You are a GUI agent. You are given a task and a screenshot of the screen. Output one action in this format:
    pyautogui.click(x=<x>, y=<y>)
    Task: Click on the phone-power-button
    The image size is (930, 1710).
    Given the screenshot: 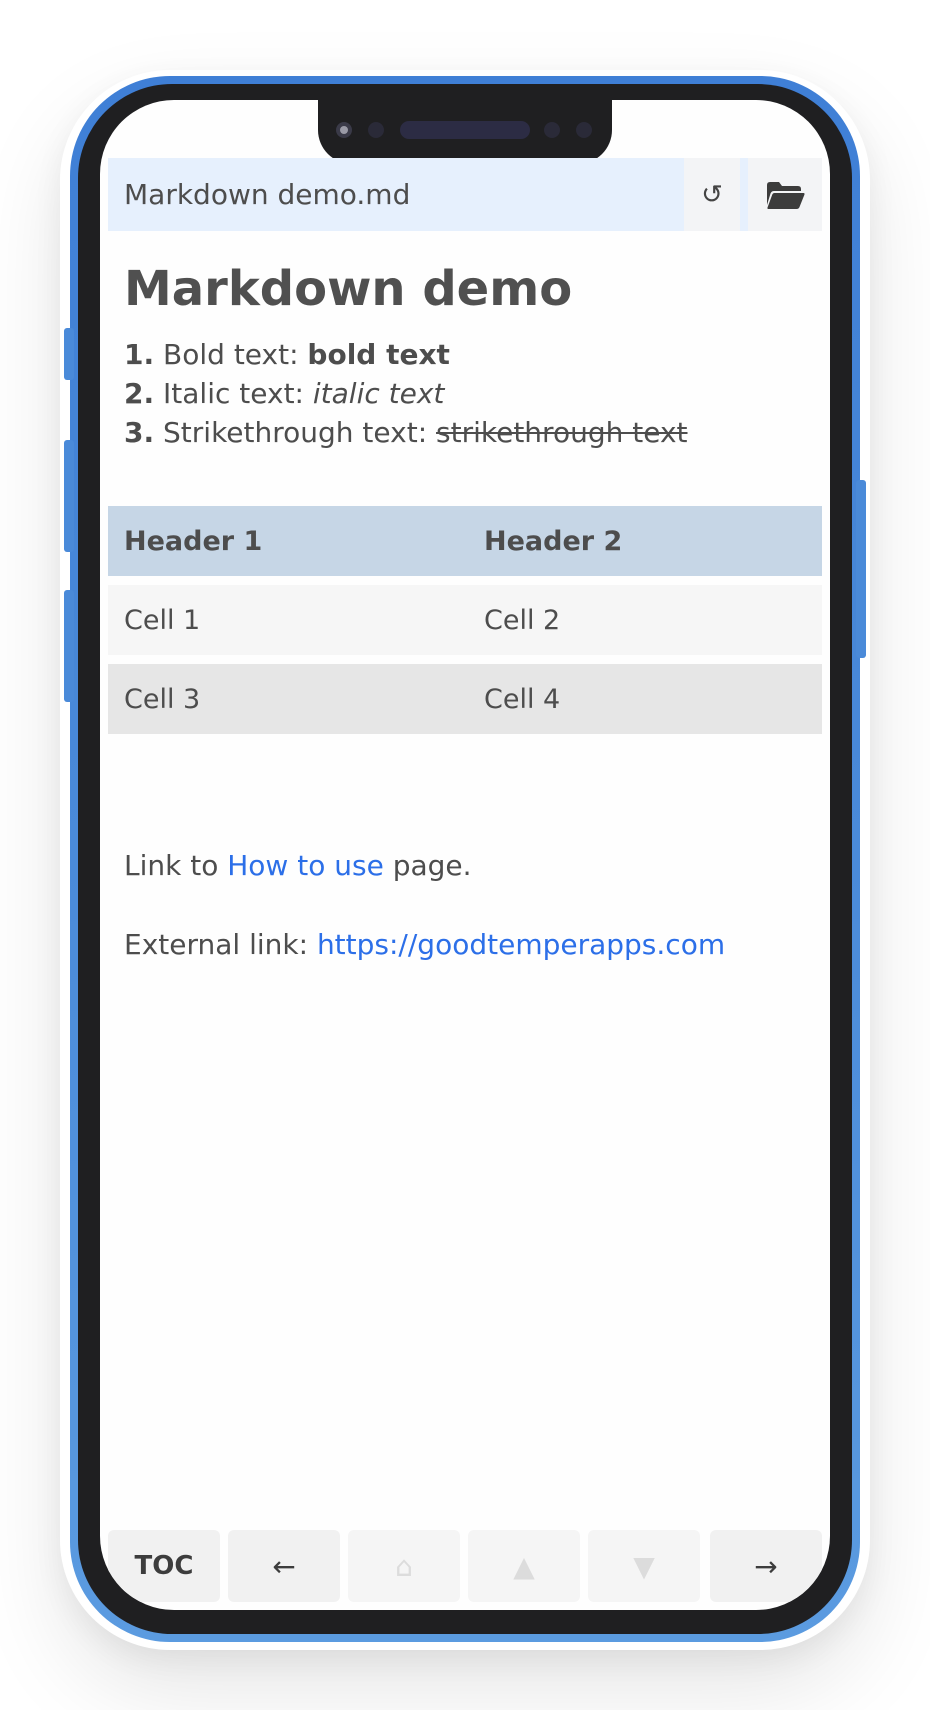 What is the action you would take?
    pyautogui.click(x=861, y=569)
    